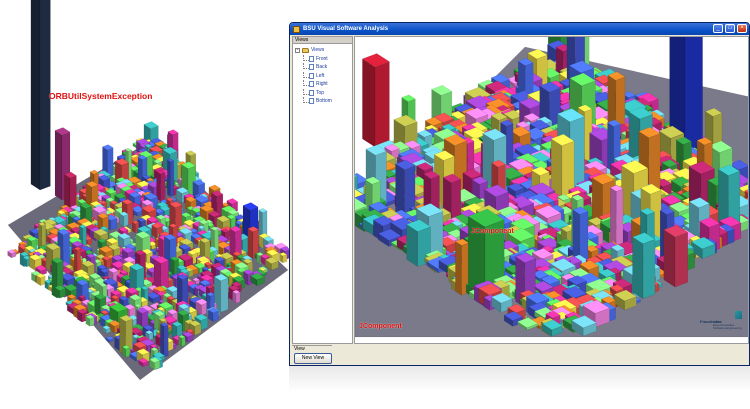  I want to click on tree-item-label: Bottom, so click(324, 101).